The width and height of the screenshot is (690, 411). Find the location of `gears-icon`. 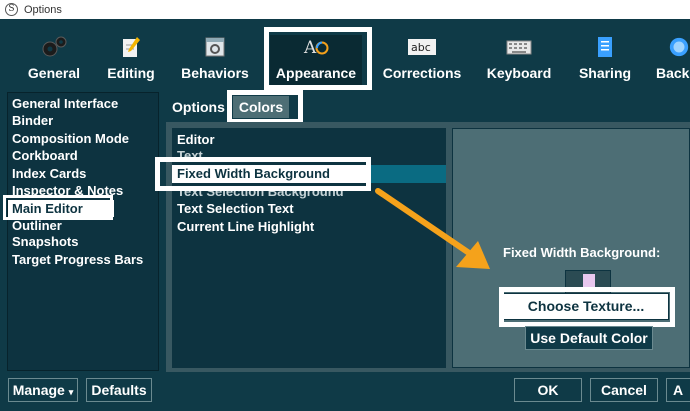

gears-icon is located at coordinates (54, 47).